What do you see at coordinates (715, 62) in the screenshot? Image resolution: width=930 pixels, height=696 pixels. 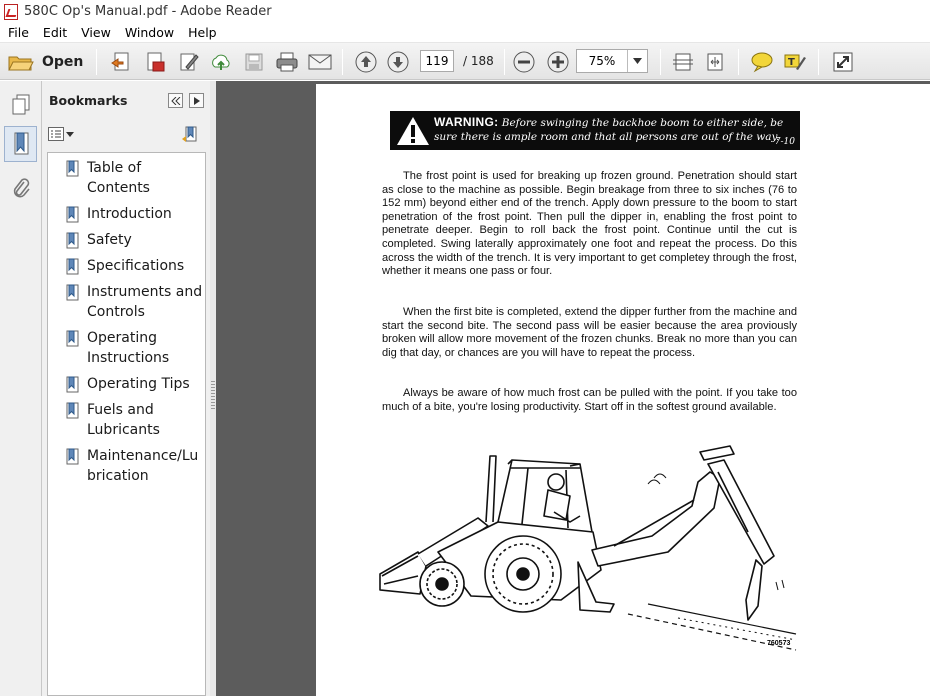 I see `fit-width-button` at bounding box center [715, 62].